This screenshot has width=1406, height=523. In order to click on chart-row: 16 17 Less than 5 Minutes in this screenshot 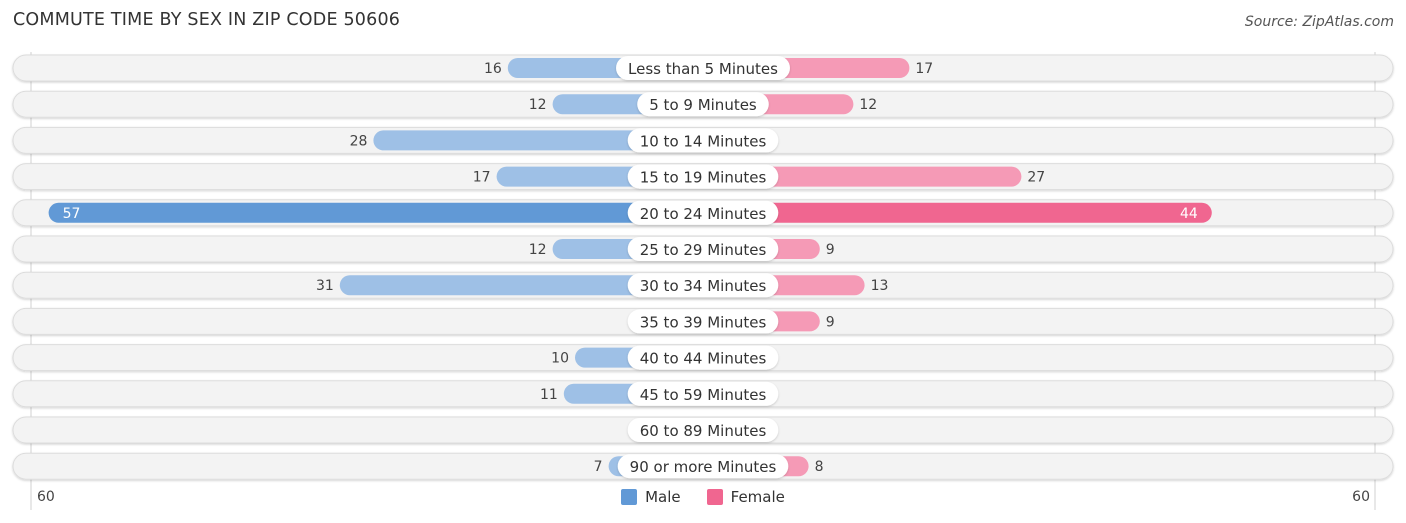, I will do `click(703, 68)`.